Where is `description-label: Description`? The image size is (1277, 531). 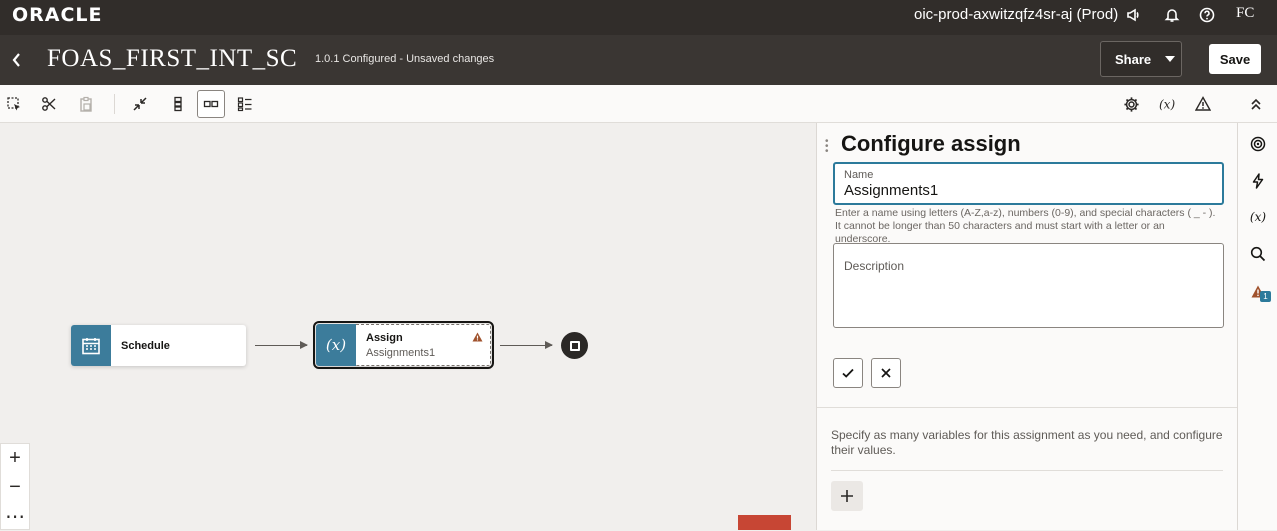
description-label: Description is located at coordinates (874, 266).